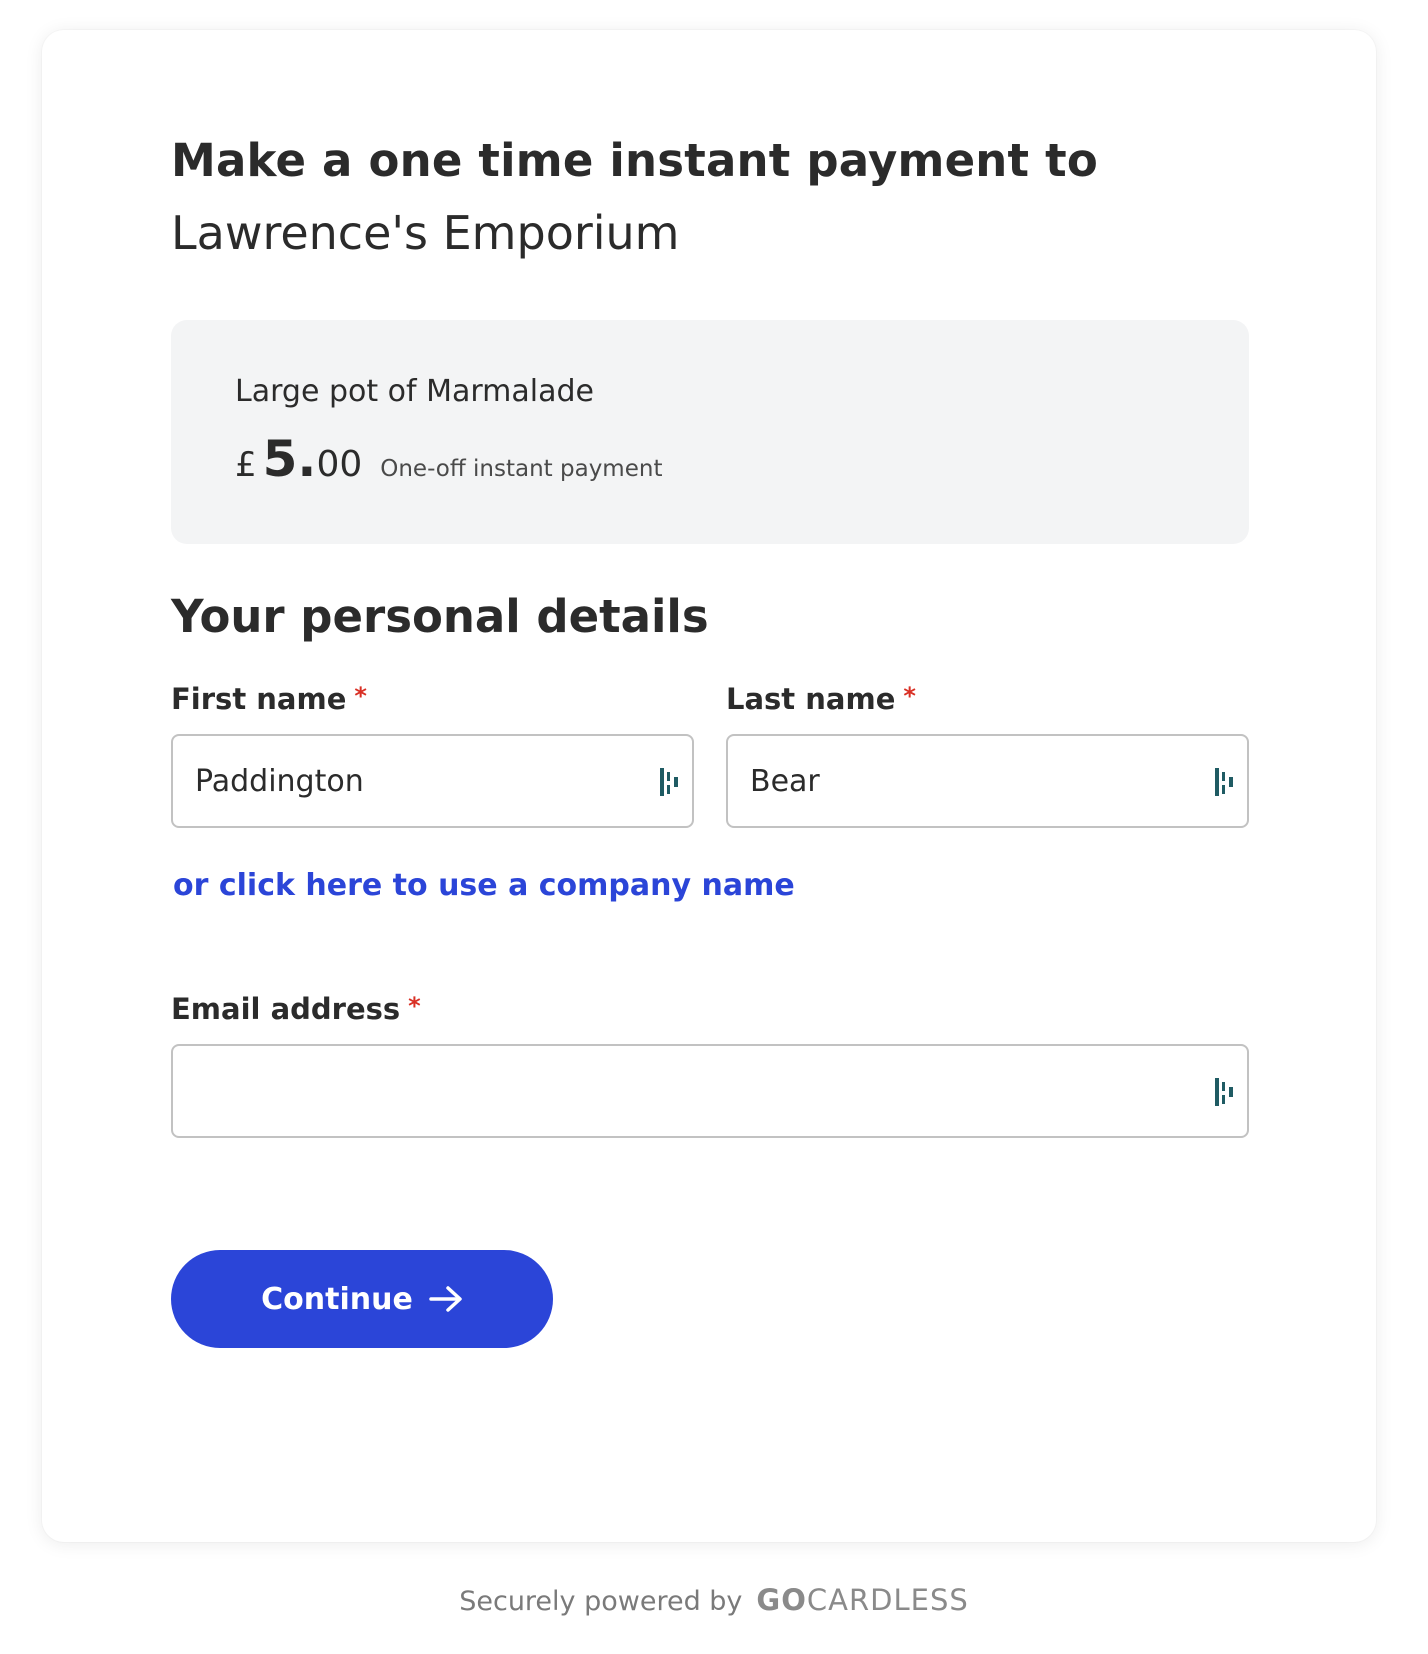 The height and width of the screenshot is (1654, 1428). Describe the element at coordinates (286, 1009) in the screenshot. I see `email-label-text: Email address` at that location.